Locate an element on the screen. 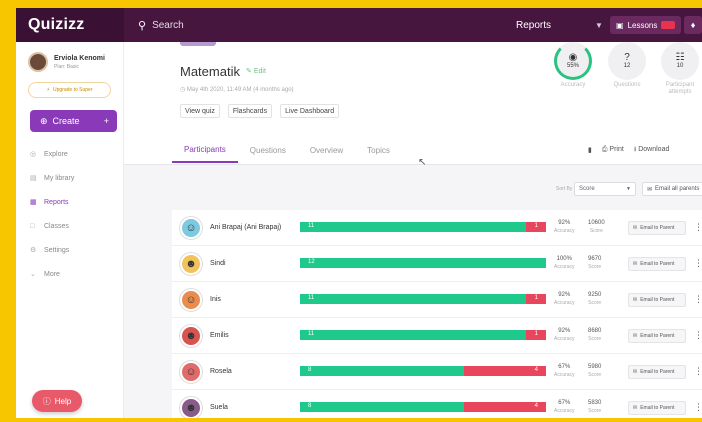 Image resolution: width=702 pixels, height=422 pixels. library-icon: ▤ is located at coordinates (33, 178).